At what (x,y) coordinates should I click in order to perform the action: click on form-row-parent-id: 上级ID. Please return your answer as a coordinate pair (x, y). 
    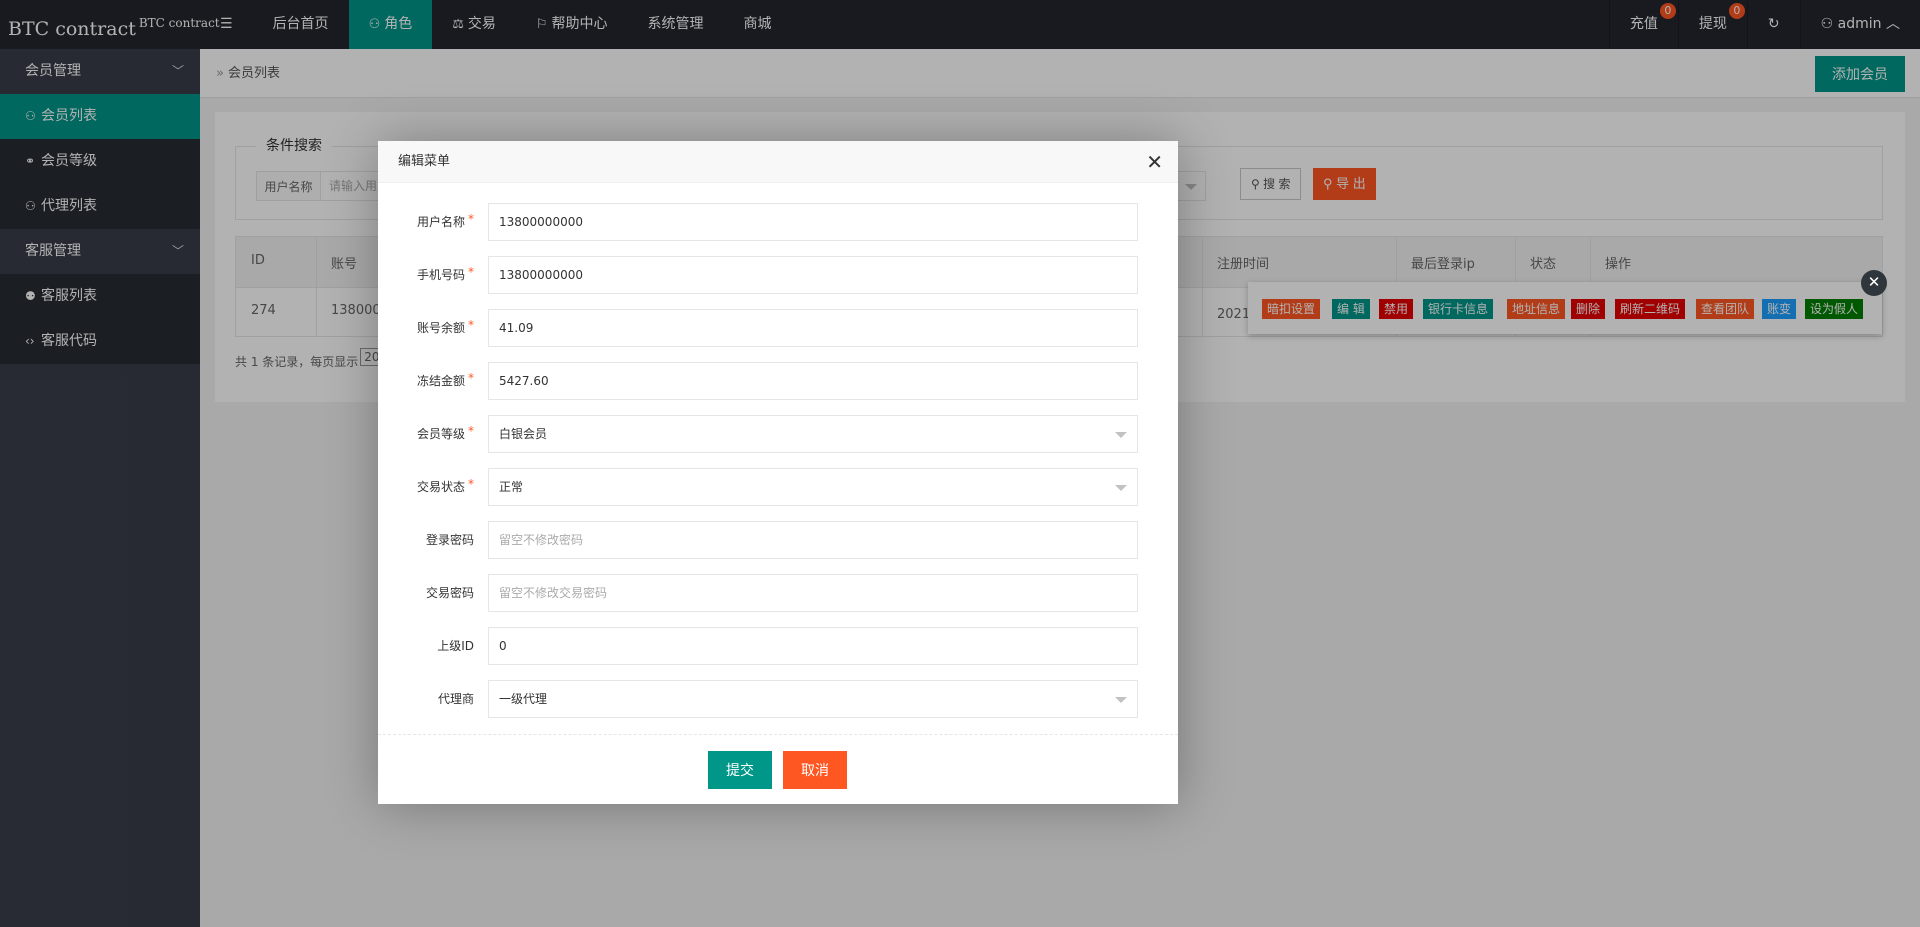
    Looking at the image, I should click on (778, 646).